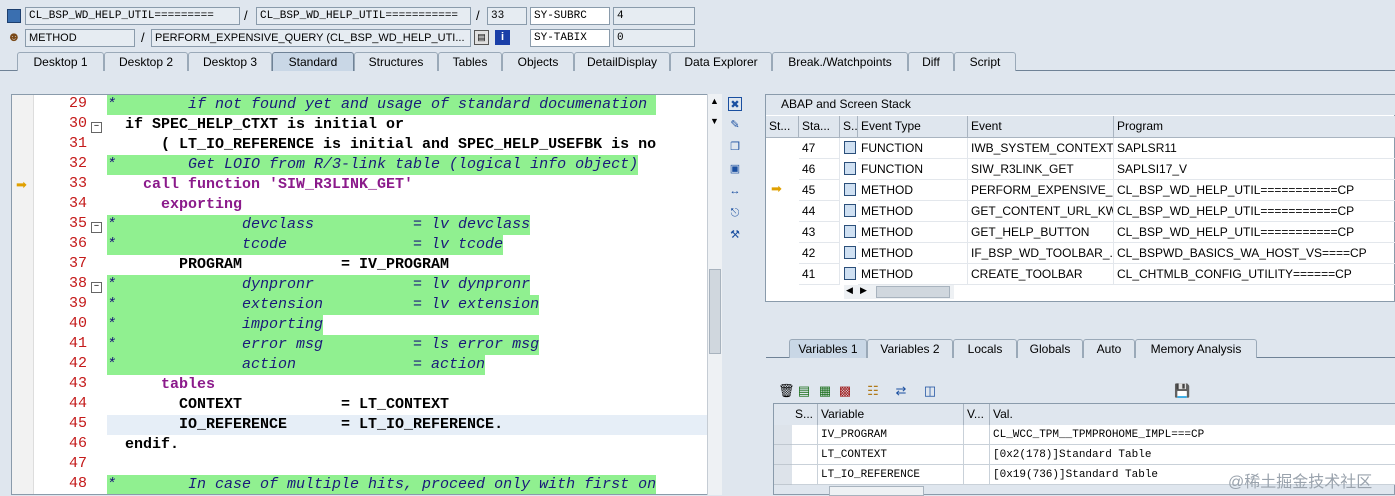 Image resolution: width=1395 pixels, height=496 pixels. I want to click on tools-icon: ⚒, so click(735, 235).